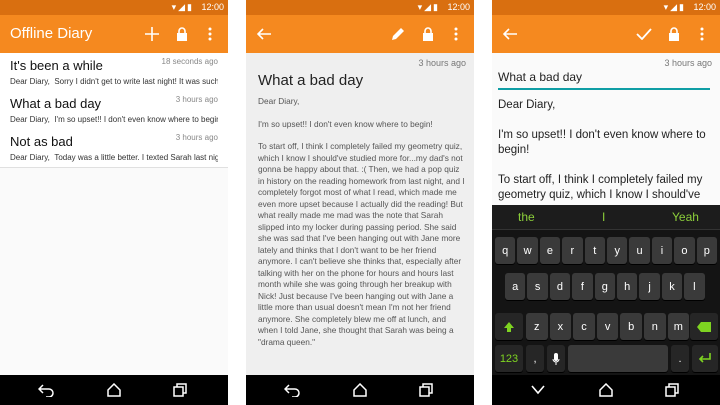 The image size is (720, 405). I want to click on key-d: d, so click(560, 286).